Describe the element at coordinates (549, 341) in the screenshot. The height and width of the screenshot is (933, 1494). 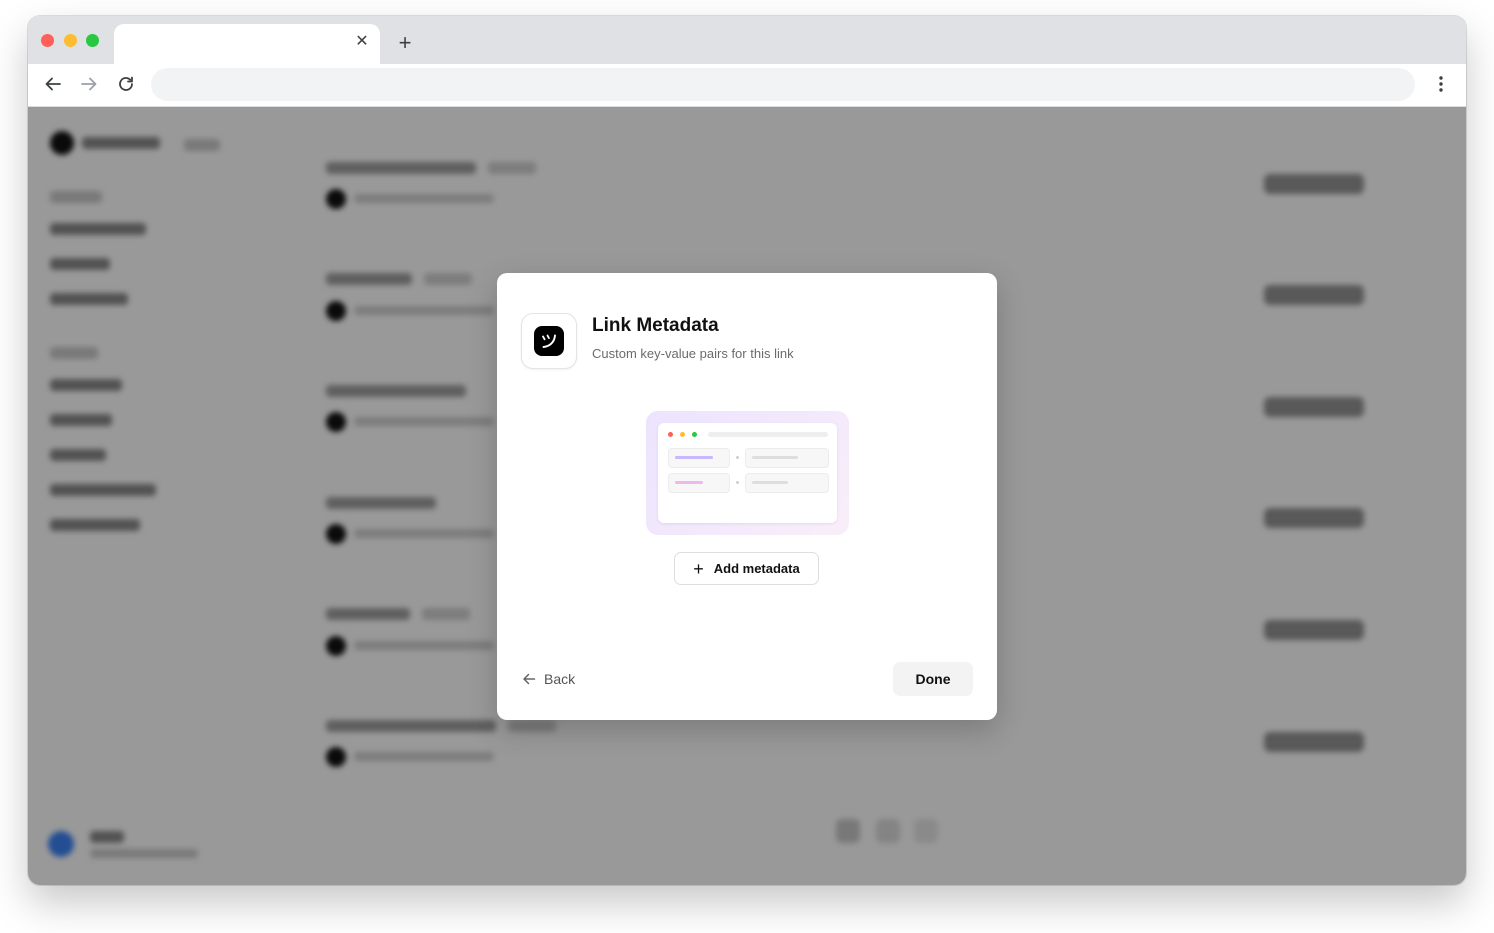
I see `brand-logo-icon` at that location.